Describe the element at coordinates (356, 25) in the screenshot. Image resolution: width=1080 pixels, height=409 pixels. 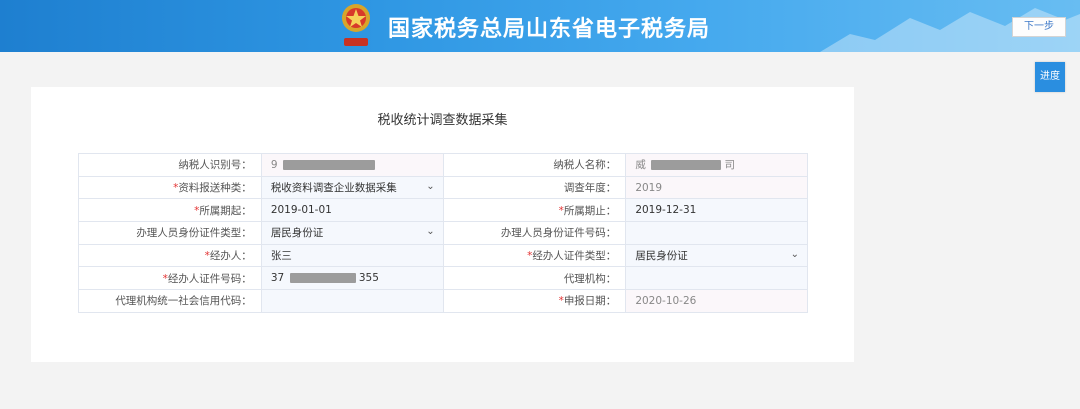
I see `tax-emblem-icon` at that location.